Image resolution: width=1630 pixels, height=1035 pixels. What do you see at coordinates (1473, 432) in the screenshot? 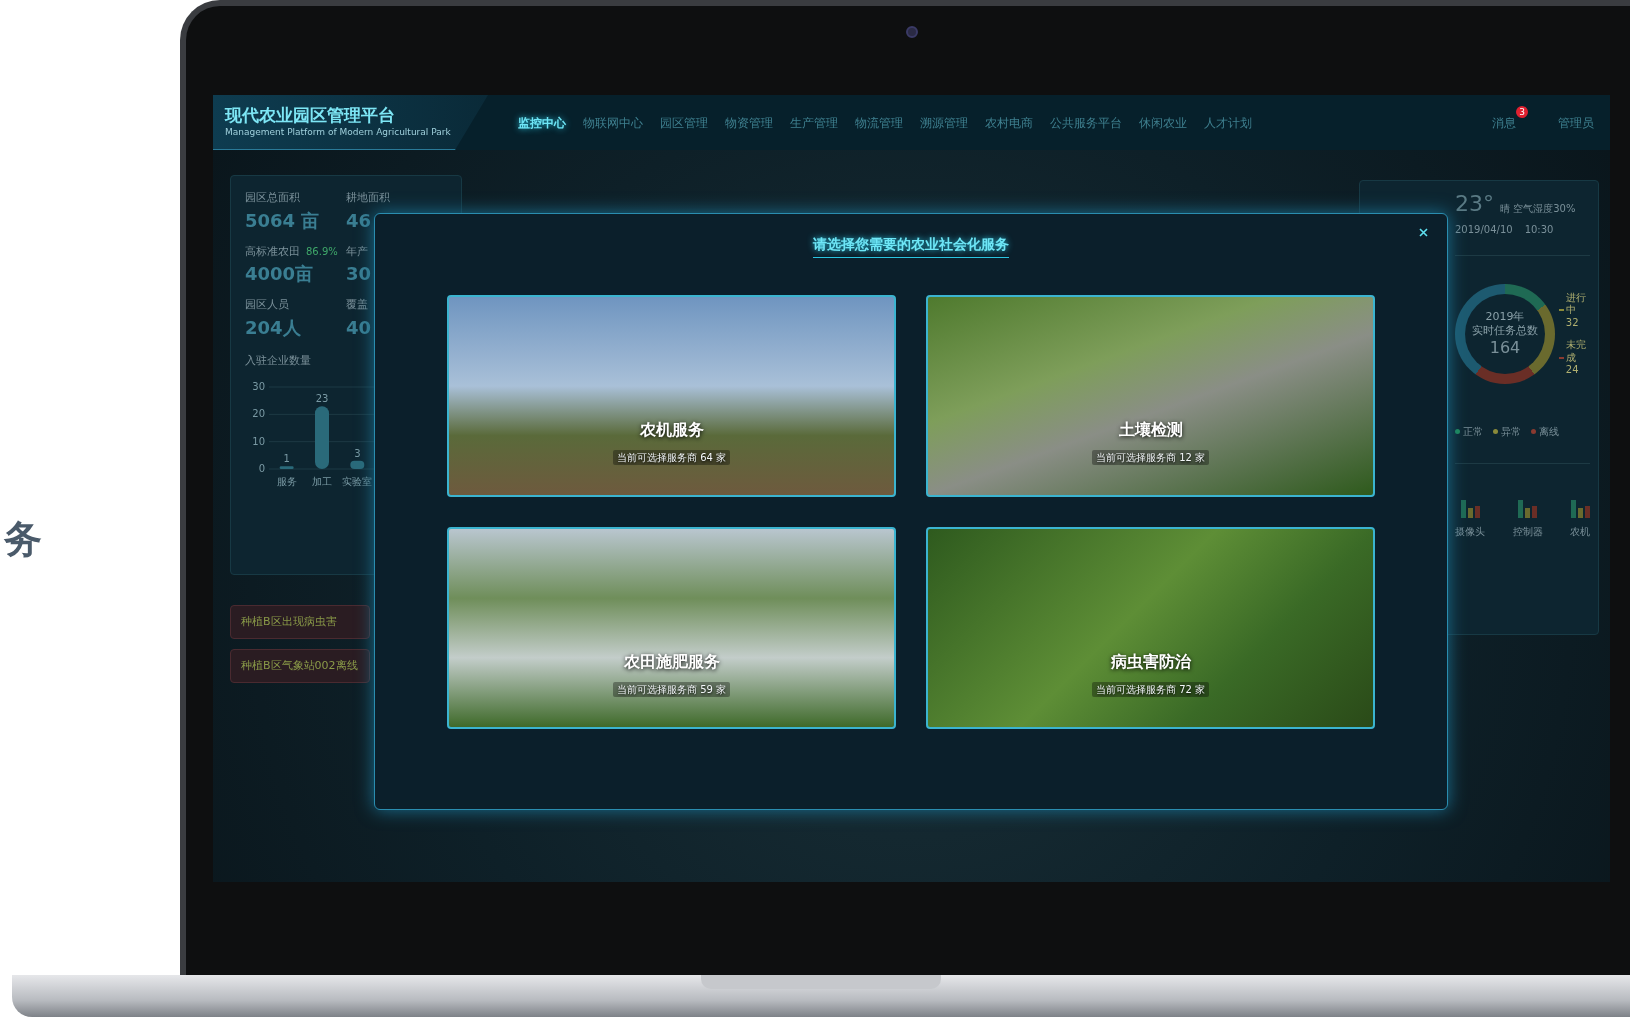
I see `legend-label: 正常` at bounding box center [1473, 432].